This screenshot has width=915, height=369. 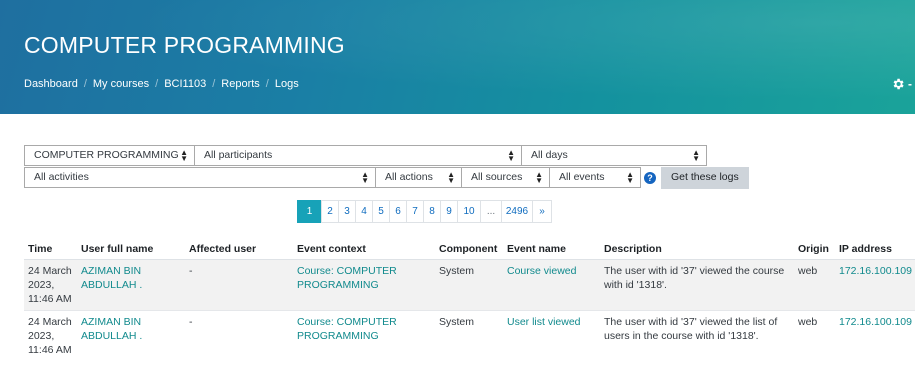 I want to click on column-header-time: Time, so click(x=50, y=250).